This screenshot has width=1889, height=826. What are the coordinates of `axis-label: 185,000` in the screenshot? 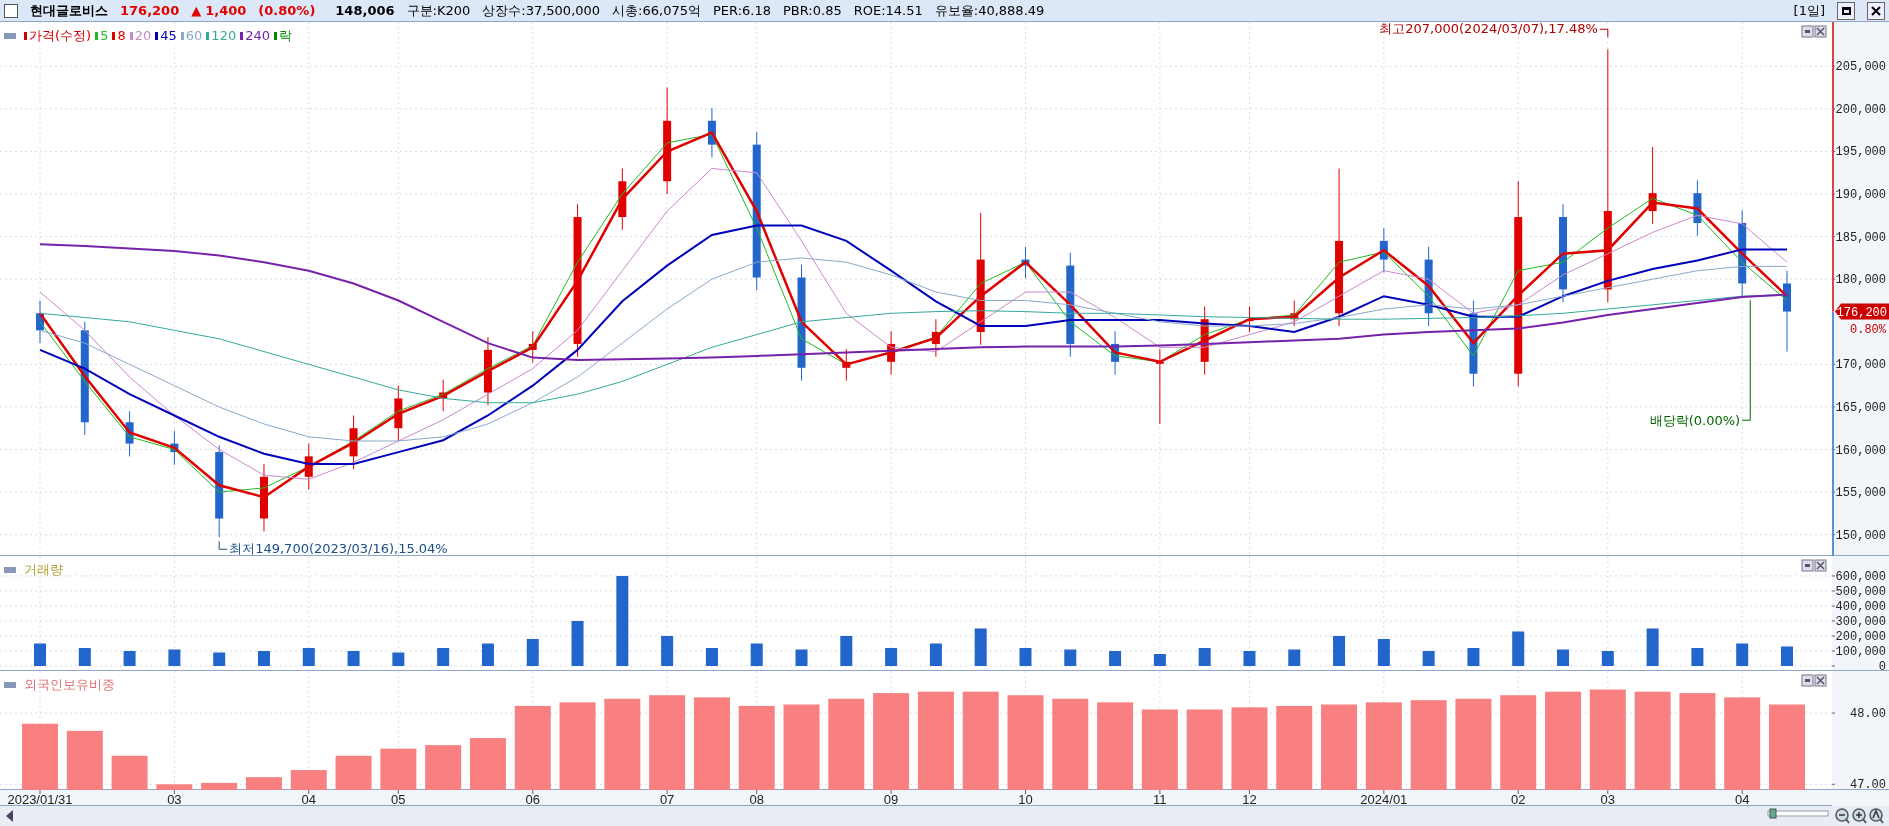 It's located at (1860, 237).